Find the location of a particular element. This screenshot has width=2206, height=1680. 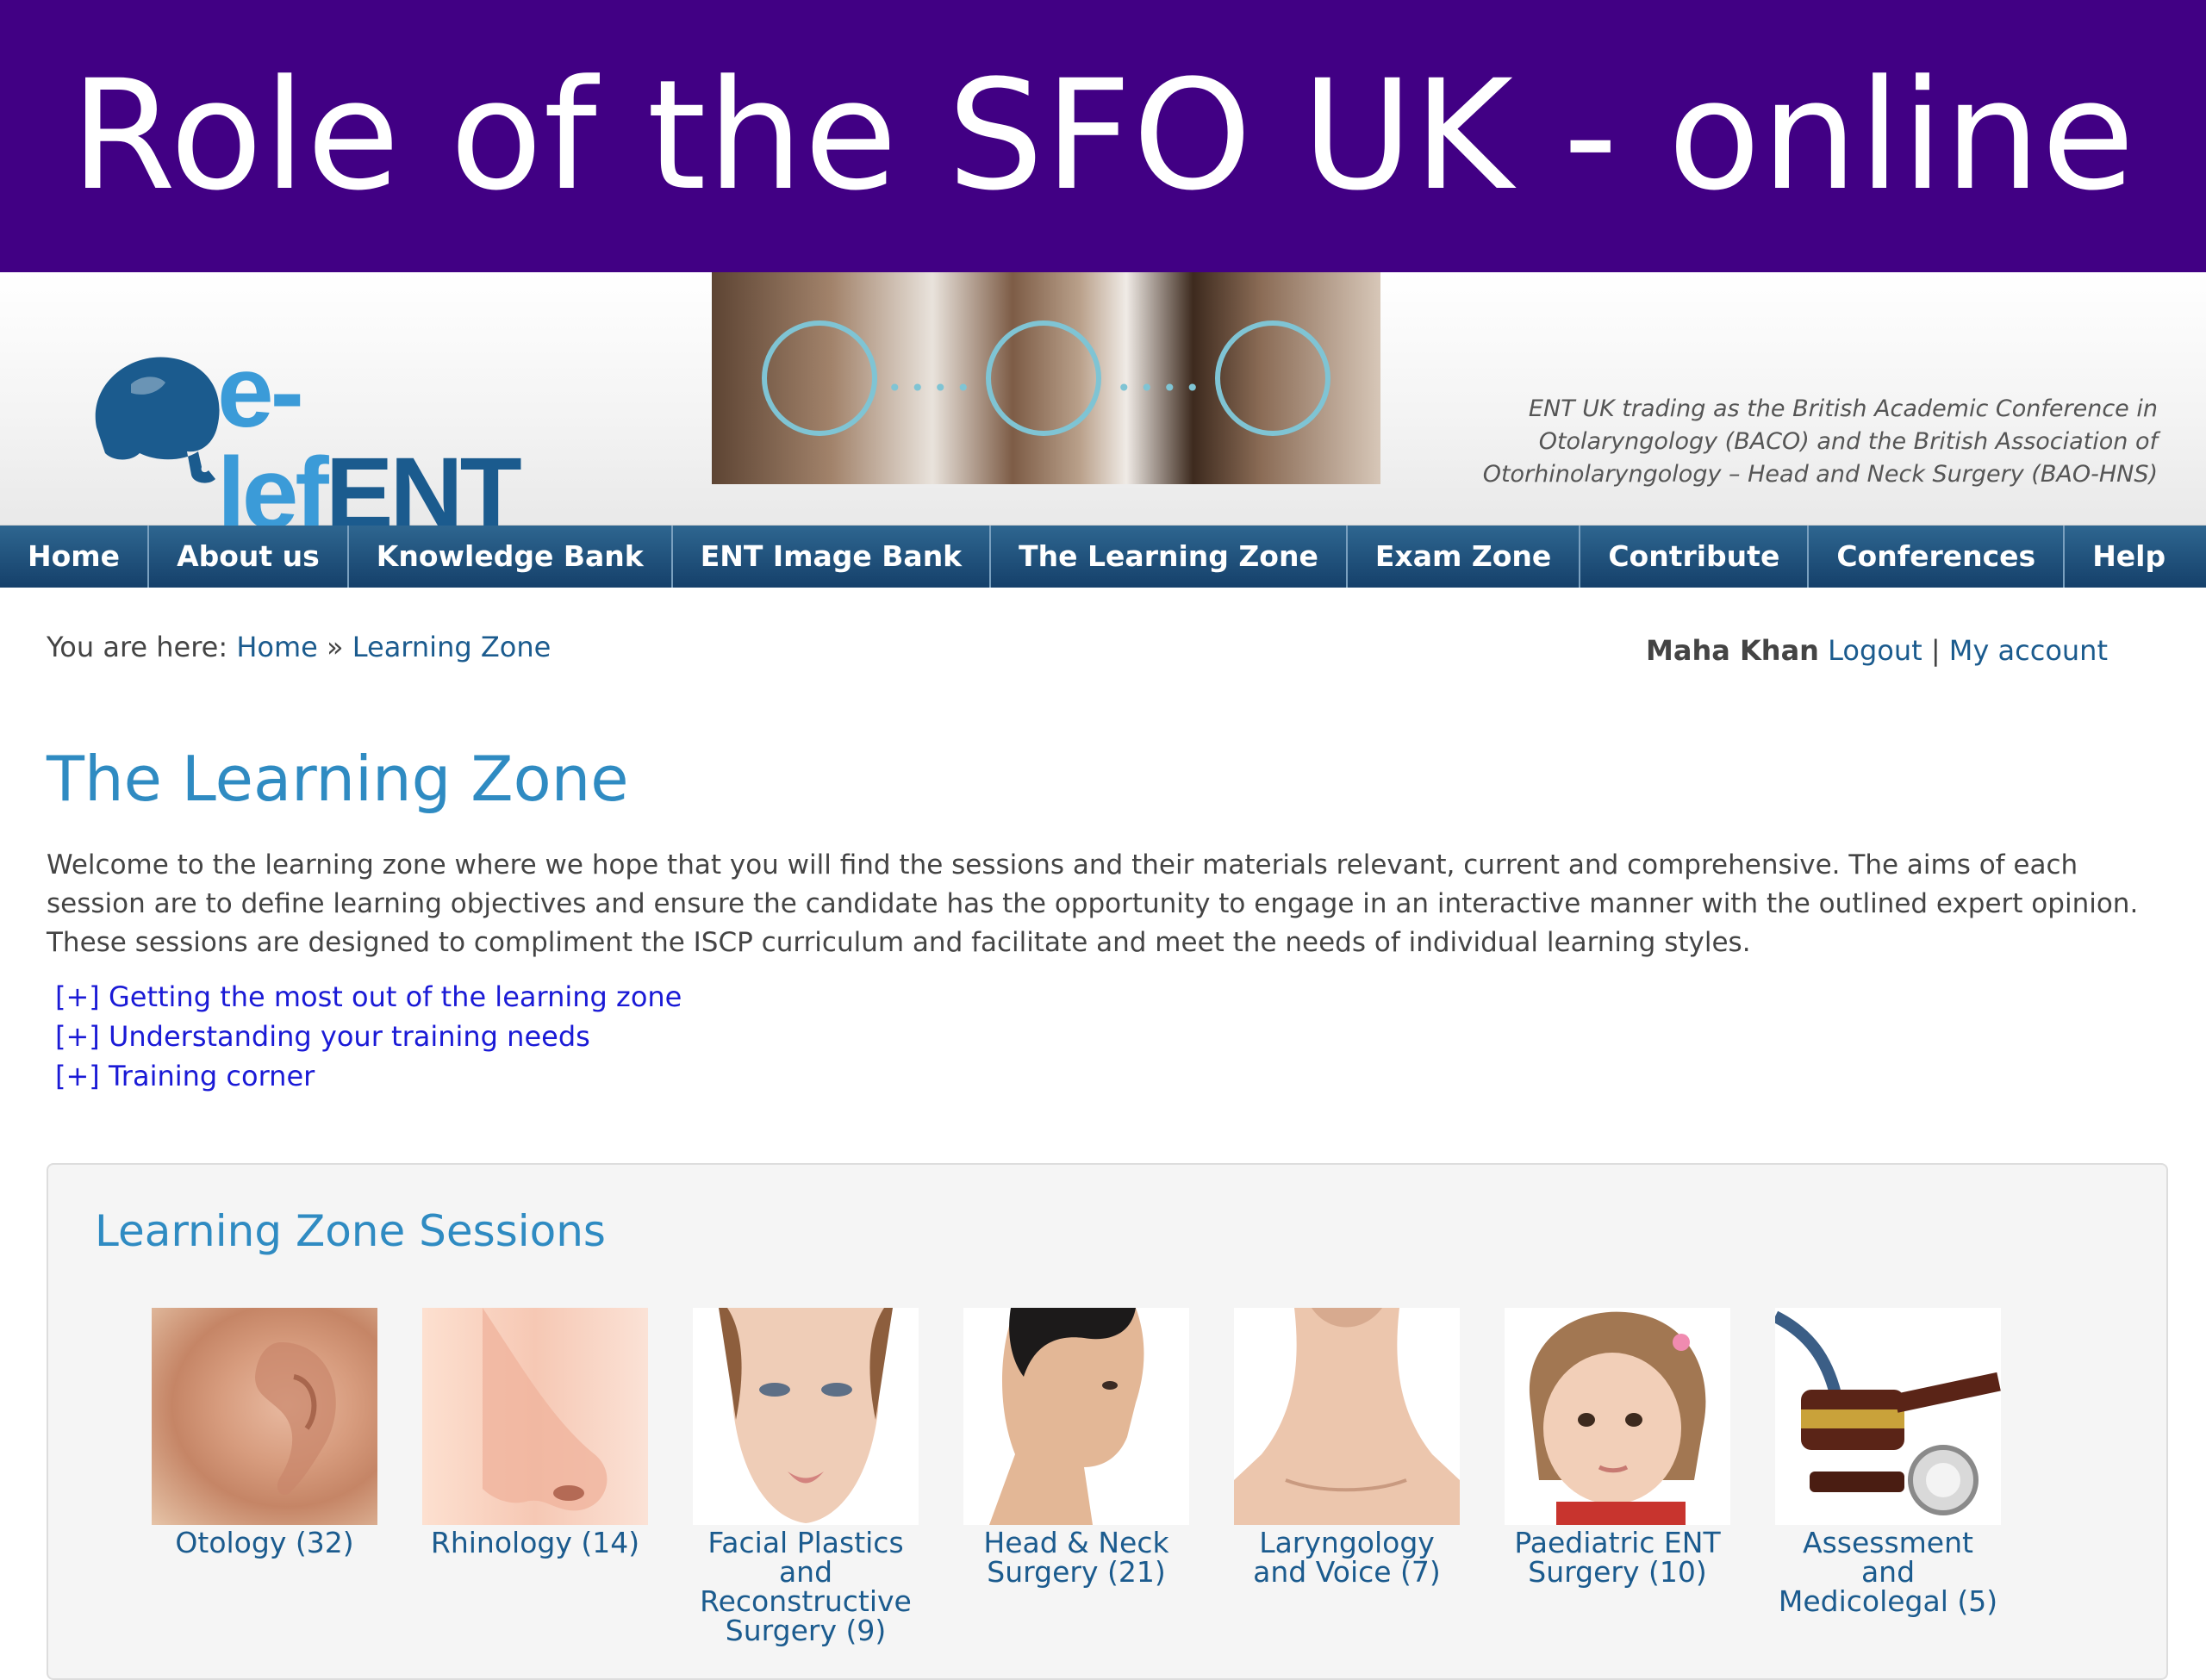

nav-exam-zone: Exam Zone is located at coordinates (1464, 557).